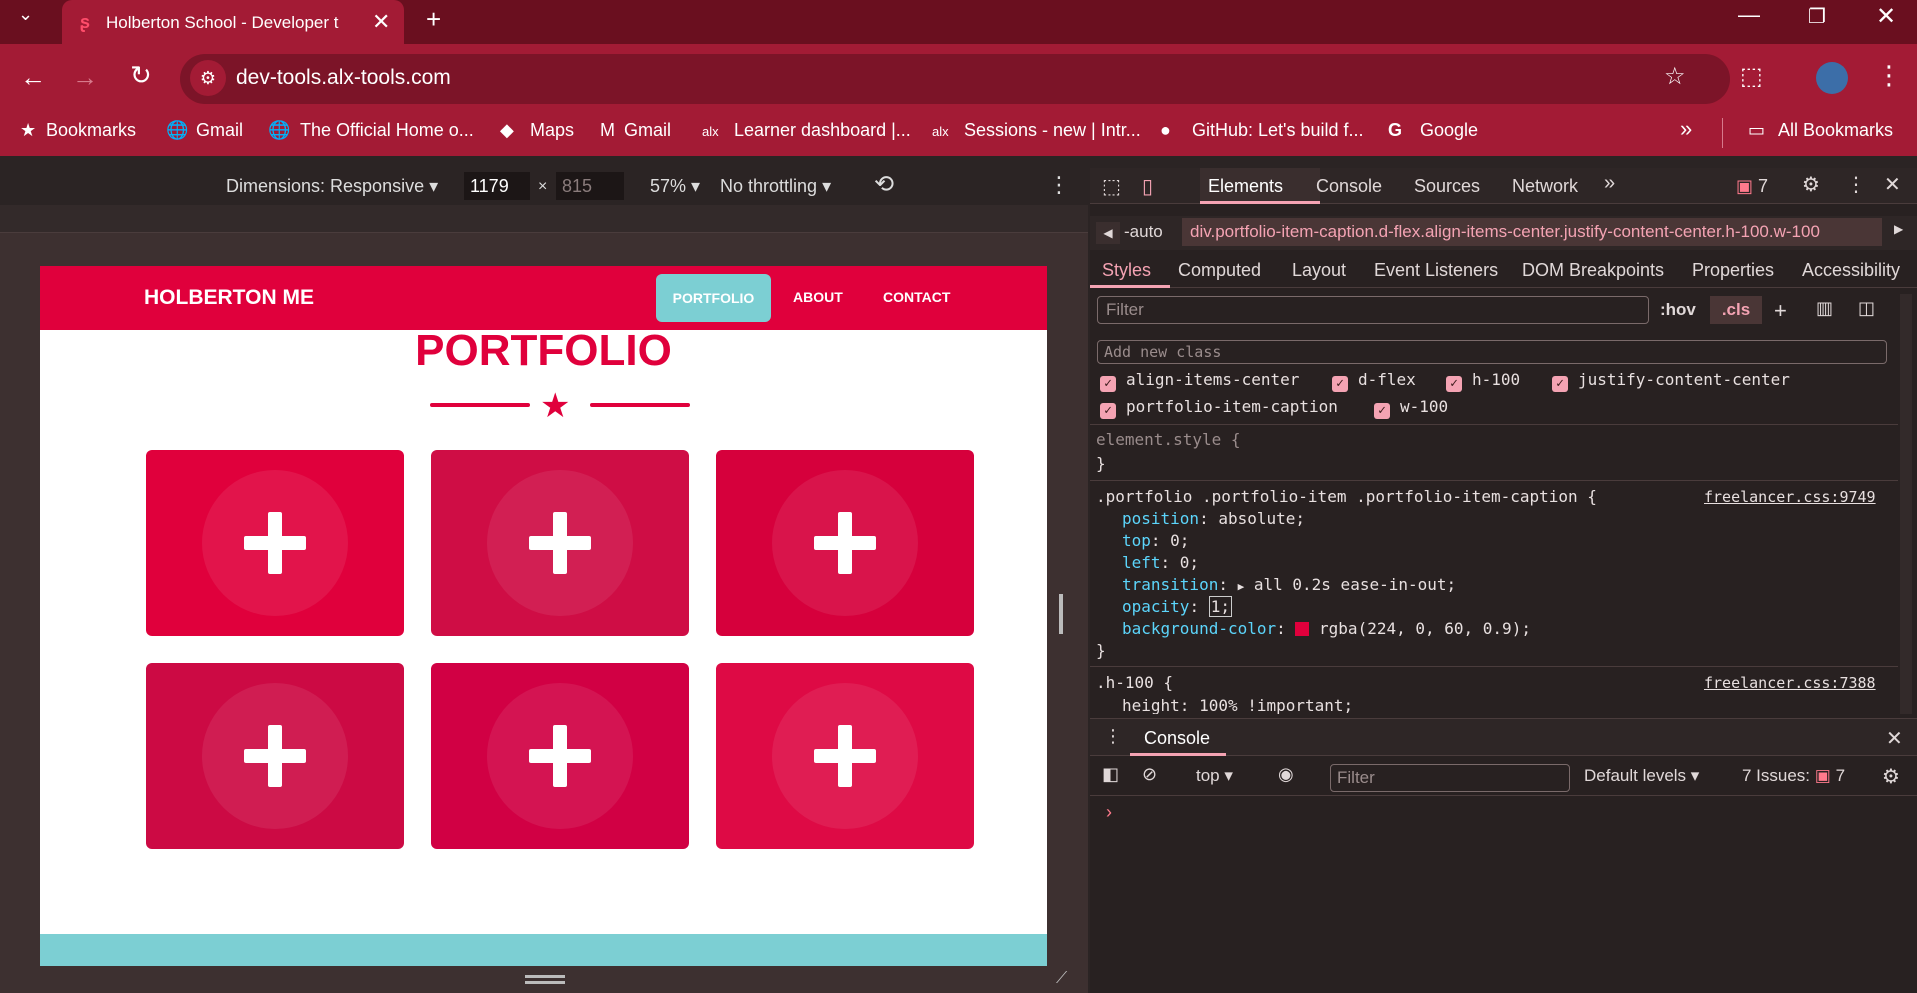 This screenshot has height=993, width=1917. What do you see at coordinates (884, 184) in the screenshot?
I see `rotate-icon: ⟲` at bounding box center [884, 184].